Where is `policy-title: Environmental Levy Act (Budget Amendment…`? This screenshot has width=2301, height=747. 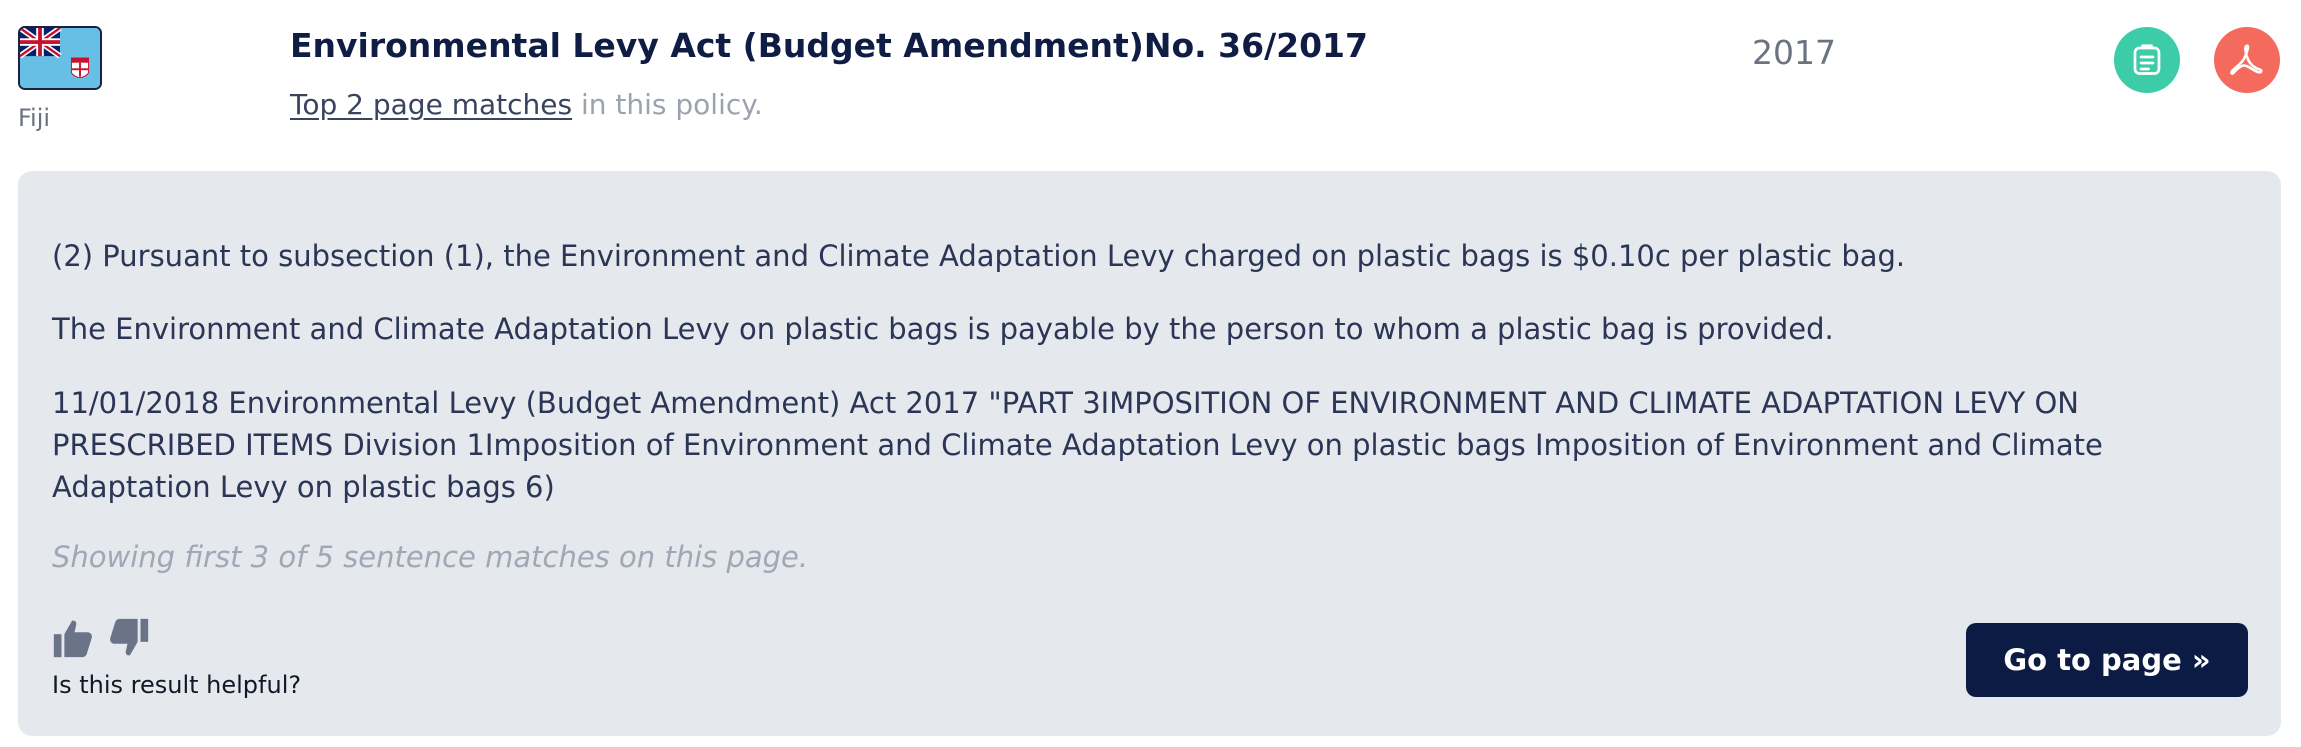
policy-title: Environmental Levy Act (Budget Amendment… is located at coordinates (829, 45).